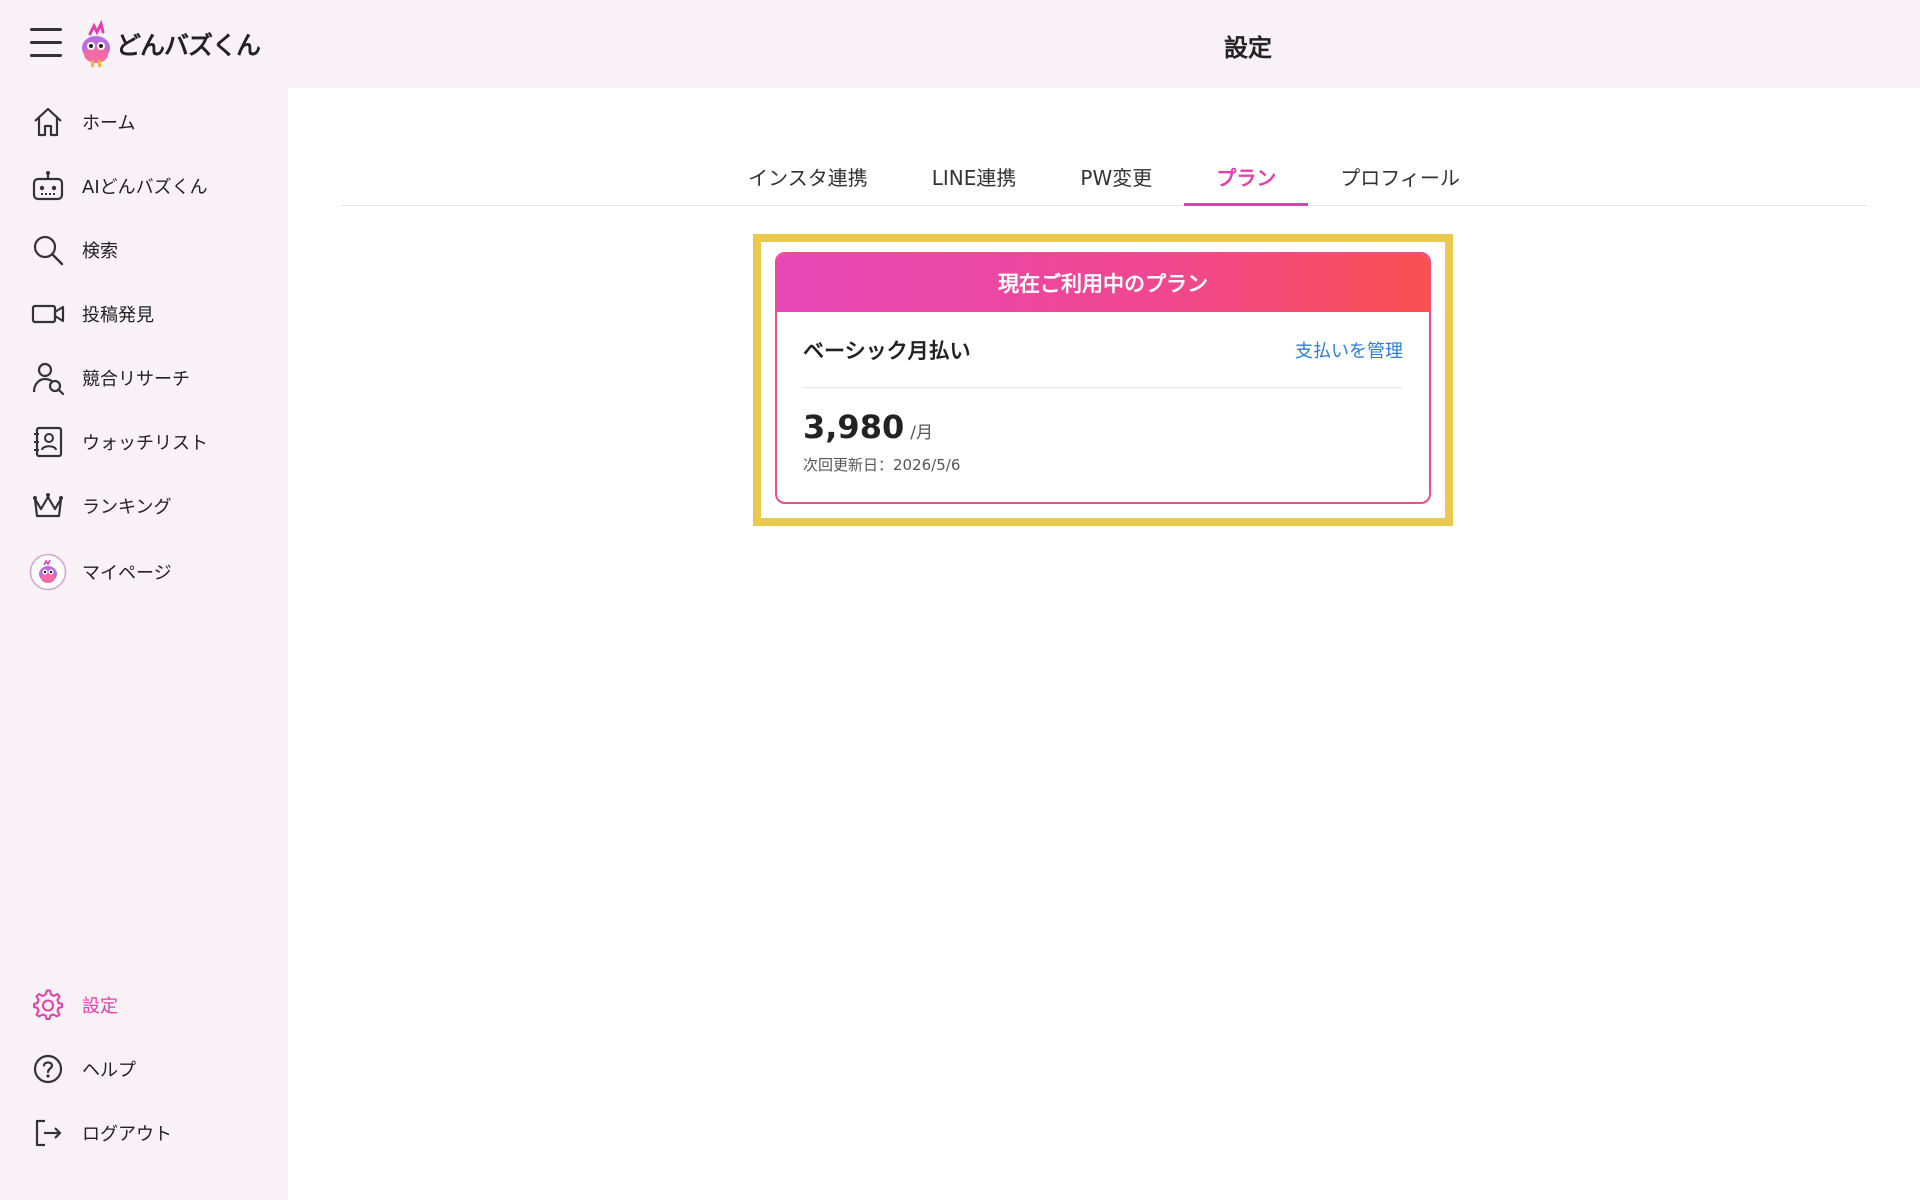  Describe the element at coordinates (1349, 350) in the screenshot. I see `manage-payment-link: 支払いを管理` at that location.